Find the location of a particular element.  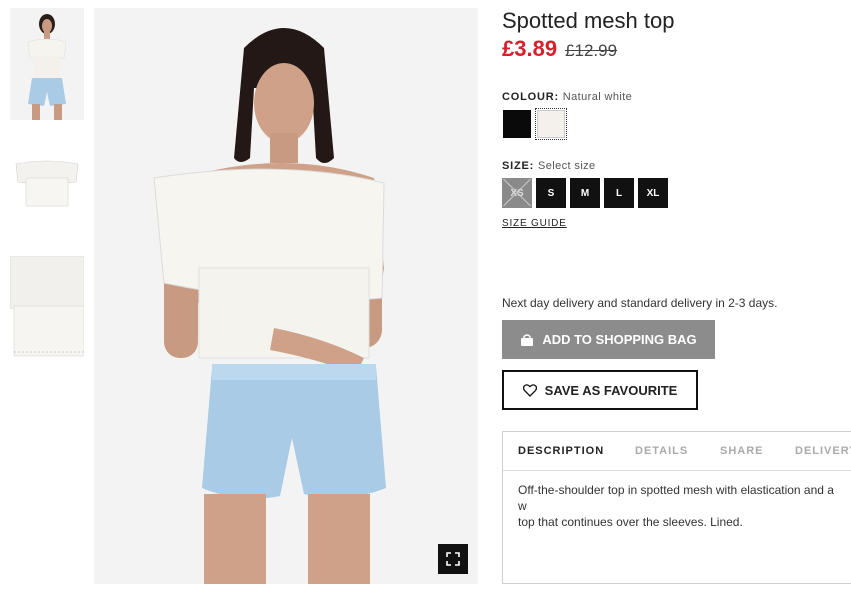

colour-label: COLOUR: is located at coordinates (530, 97).